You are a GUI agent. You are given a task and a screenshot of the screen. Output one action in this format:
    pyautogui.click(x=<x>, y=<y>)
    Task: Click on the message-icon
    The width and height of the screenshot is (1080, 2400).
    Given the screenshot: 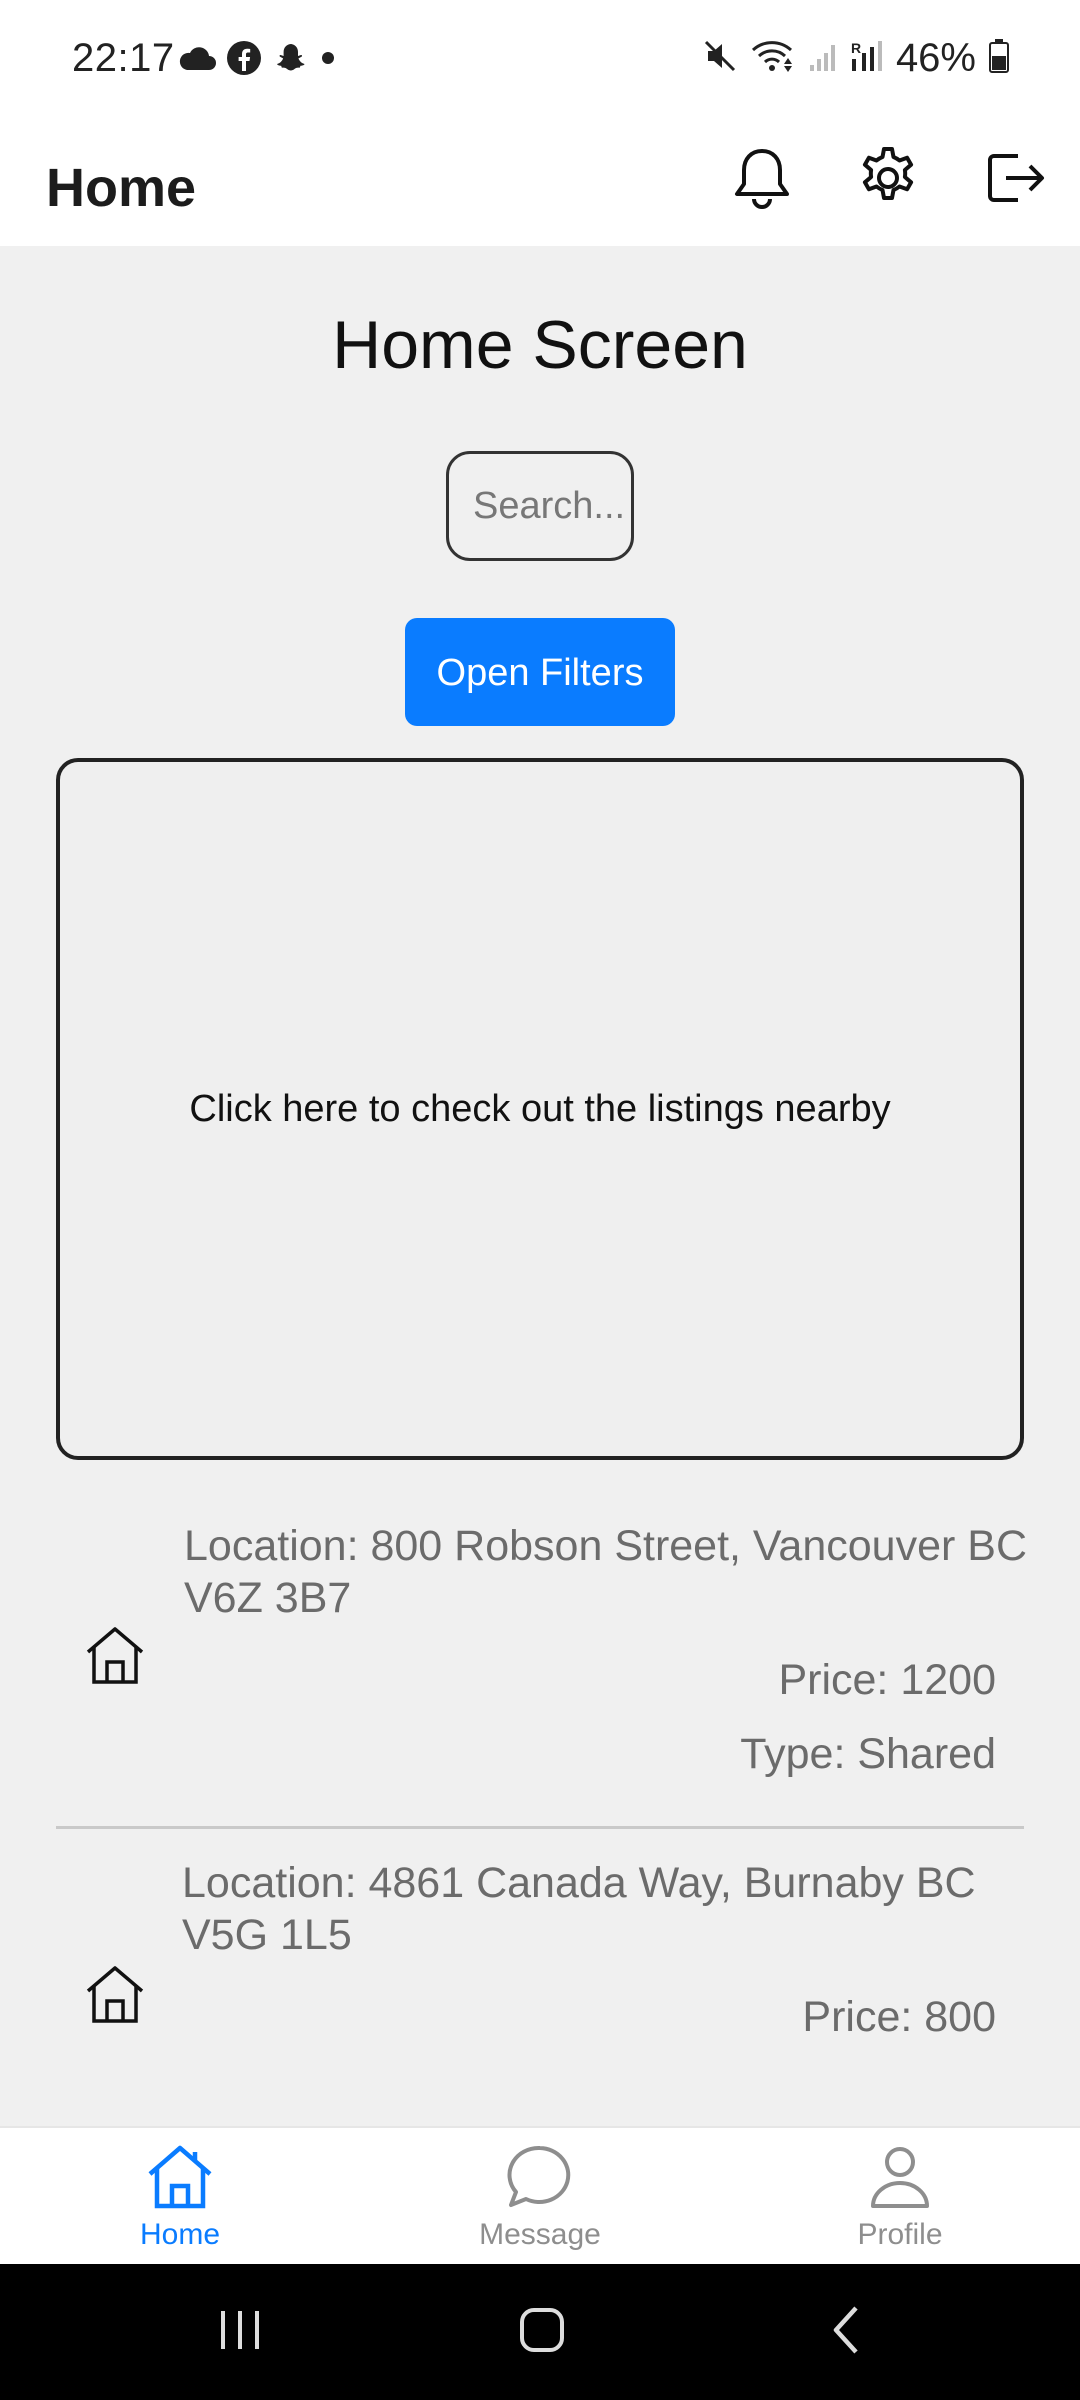 What is the action you would take?
    pyautogui.click(x=540, y=2177)
    